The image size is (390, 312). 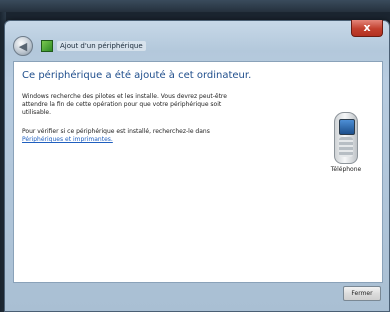 I want to click on titlebar: ◀ Ajout d'un périphérique, so click(x=181, y=46).